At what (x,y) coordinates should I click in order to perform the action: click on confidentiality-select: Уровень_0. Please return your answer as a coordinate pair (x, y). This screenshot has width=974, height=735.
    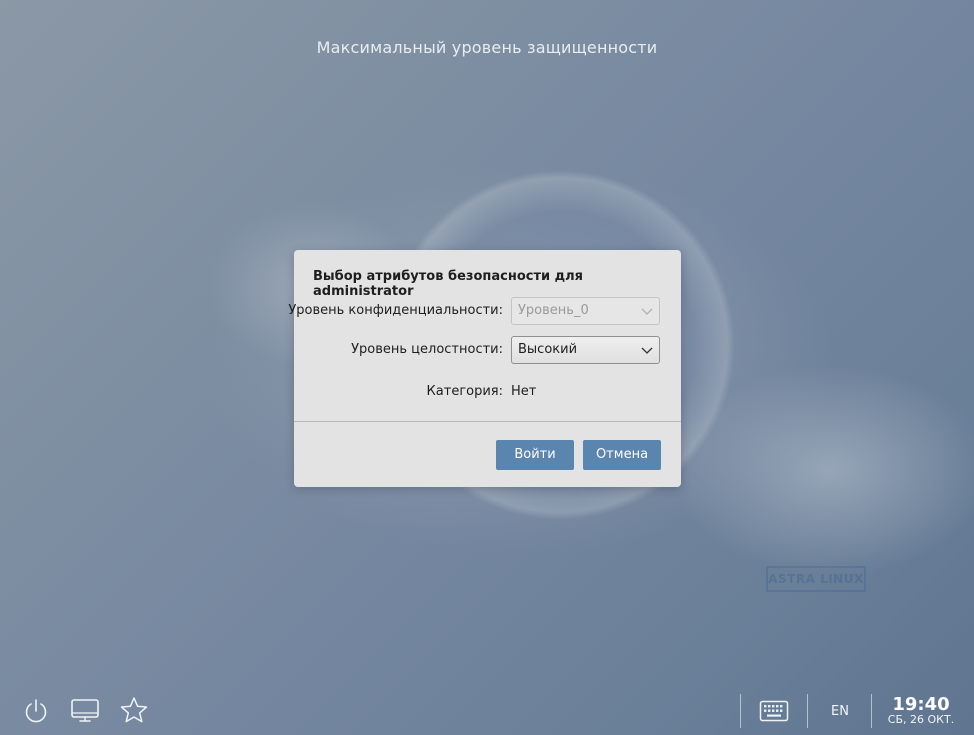
    Looking at the image, I should click on (585, 311).